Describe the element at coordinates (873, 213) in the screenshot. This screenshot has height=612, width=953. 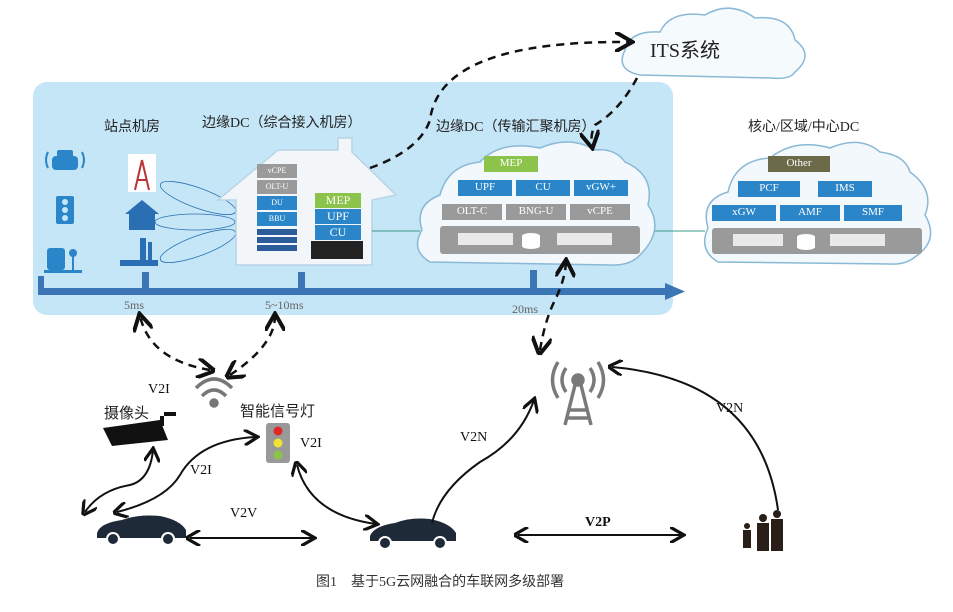
I see `smf-module: SMF` at that location.